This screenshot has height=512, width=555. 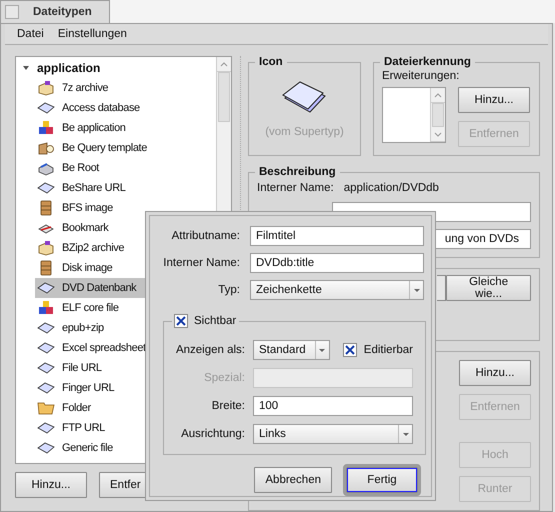 I want to click on field-label: Interner Name:, so click(x=201, y=263).